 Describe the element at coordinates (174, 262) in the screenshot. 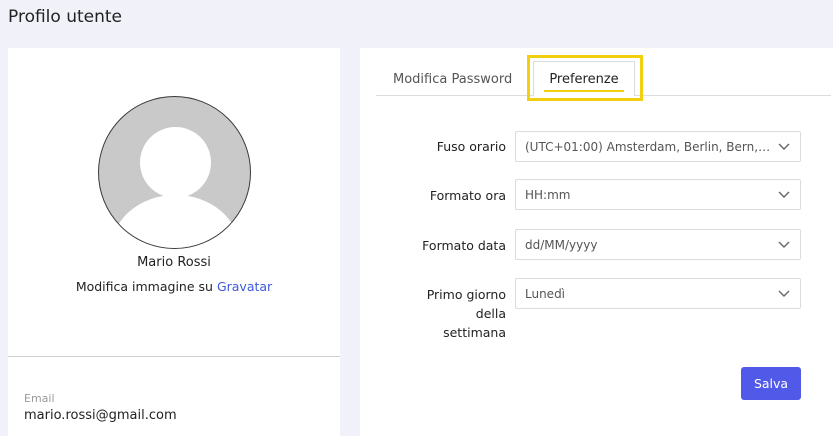

I see `user-name: Mario Rossi` at that location.